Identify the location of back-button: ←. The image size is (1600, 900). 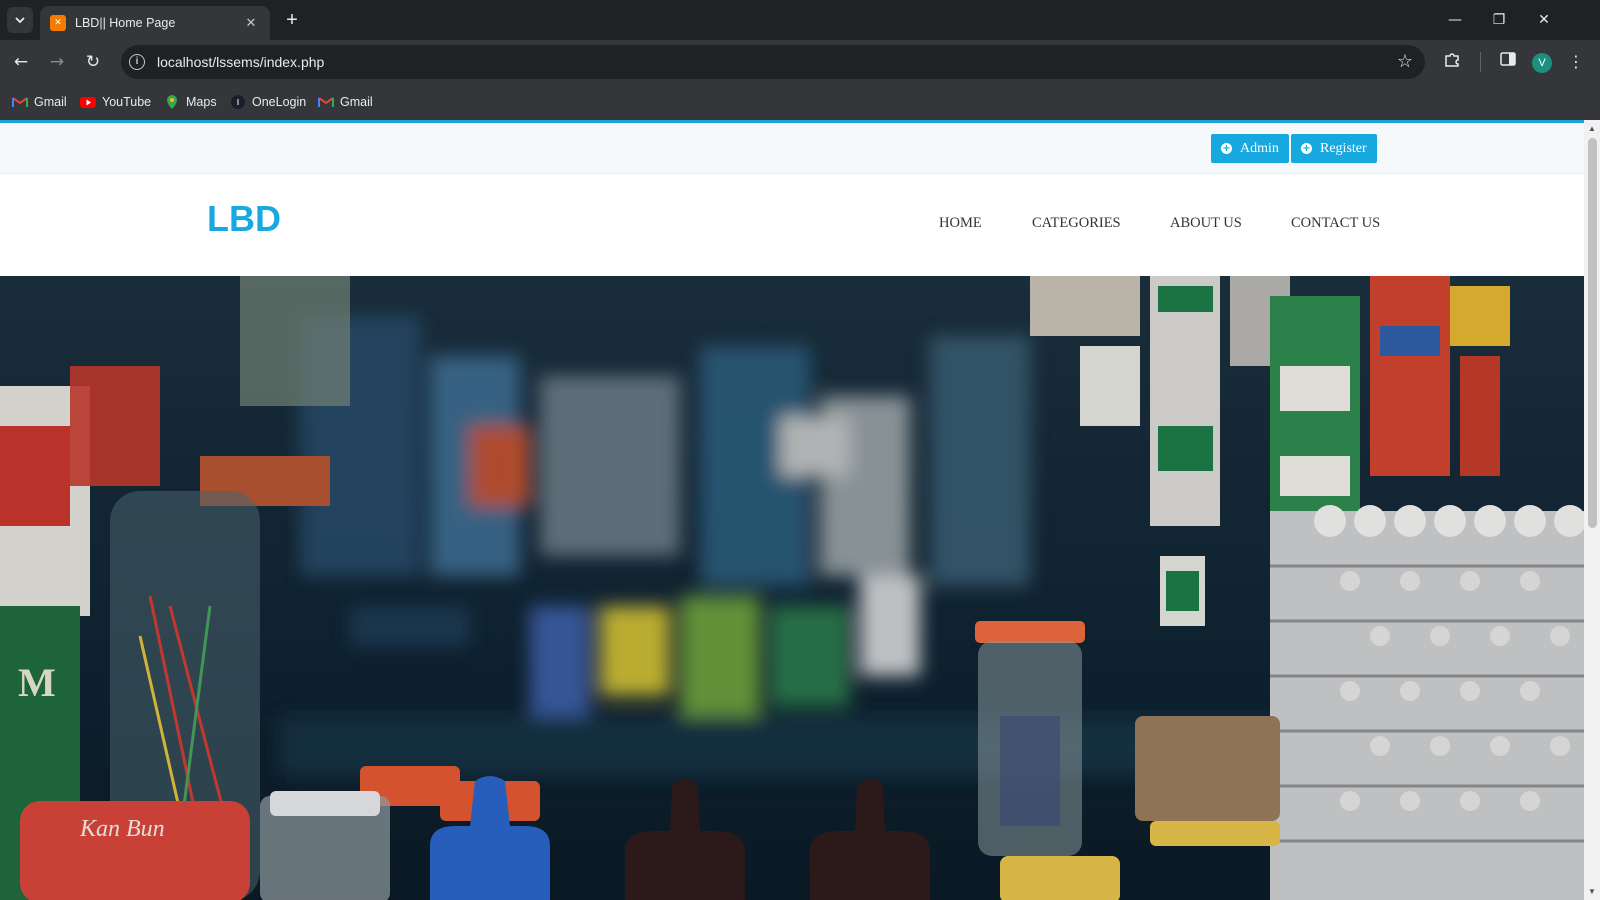
(21, 62).